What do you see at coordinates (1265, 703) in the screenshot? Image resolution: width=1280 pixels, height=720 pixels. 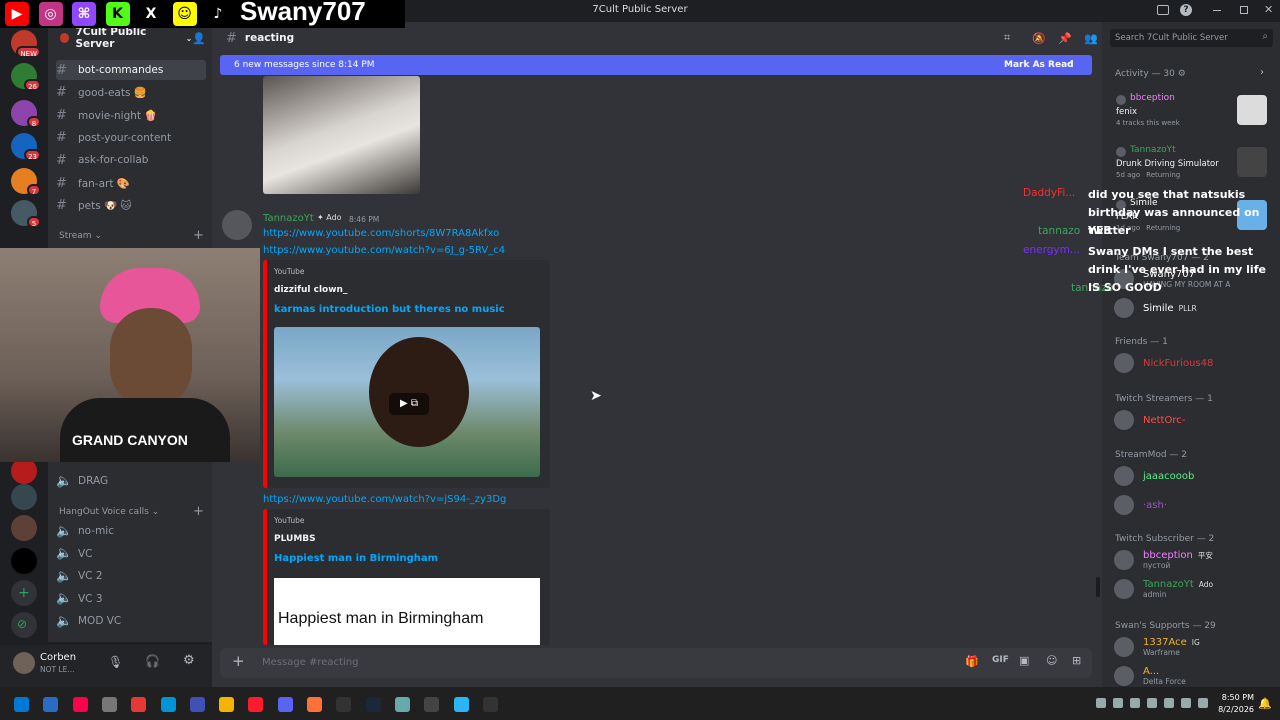 I see `notification-bell-icon: 🔔` at bounding box center [1265, 703].